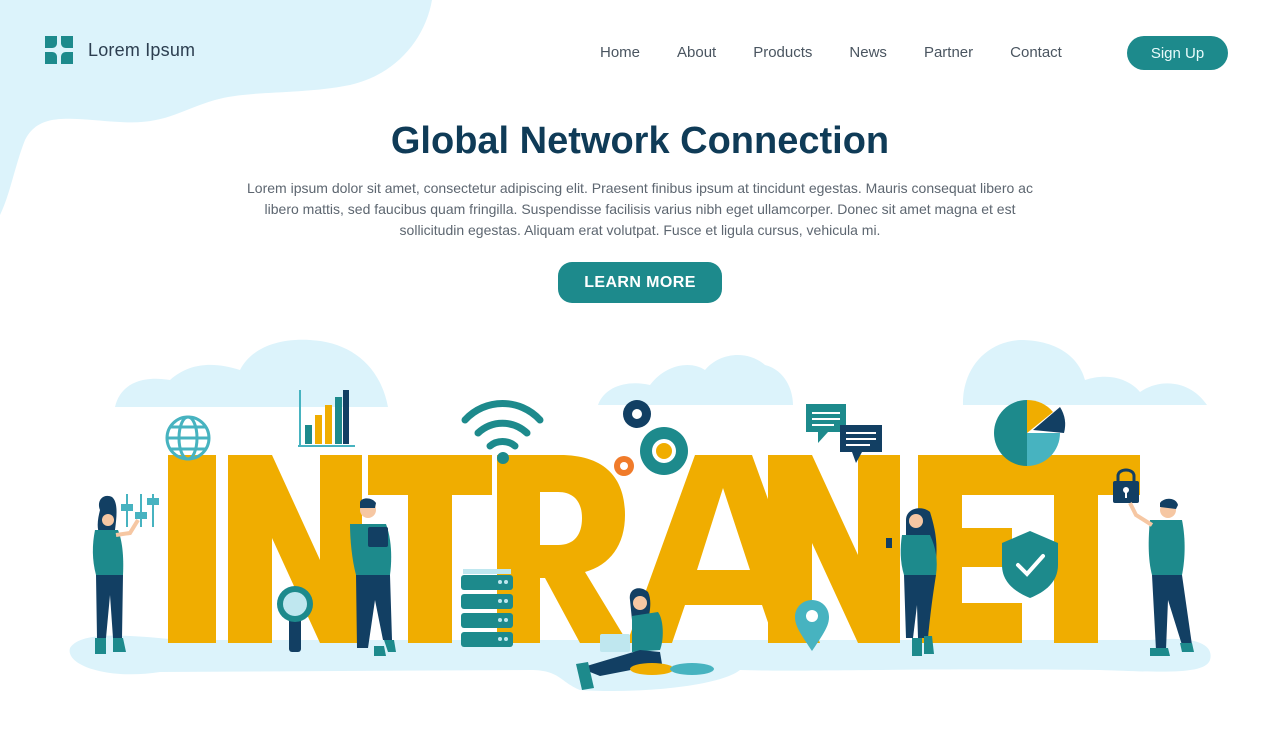 This screenshot has width=1280, height=733. What do you see at coordinates (651, 438) in the screenshot?
I see `gears-icon` at bounding box center [651, 438].